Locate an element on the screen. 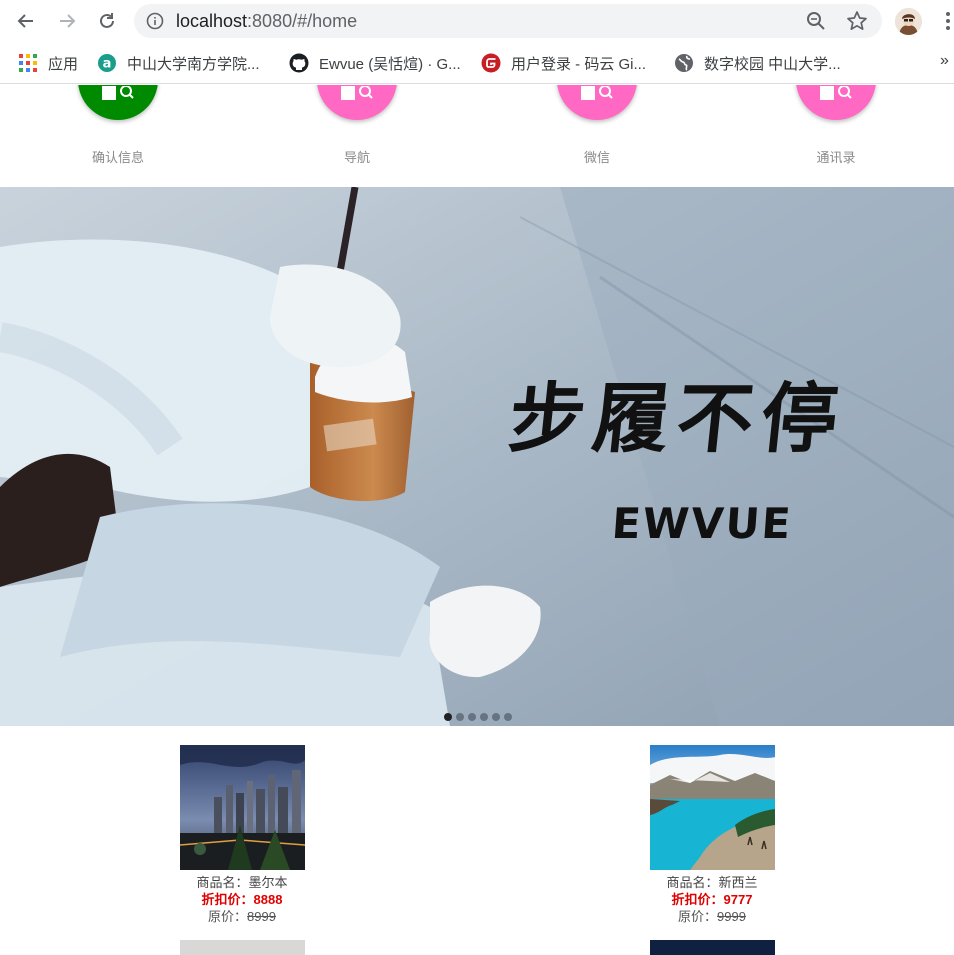 The width and height of the screenshot is (954, 955). product-name: 新西兰 is located at coordinates (738, 882).